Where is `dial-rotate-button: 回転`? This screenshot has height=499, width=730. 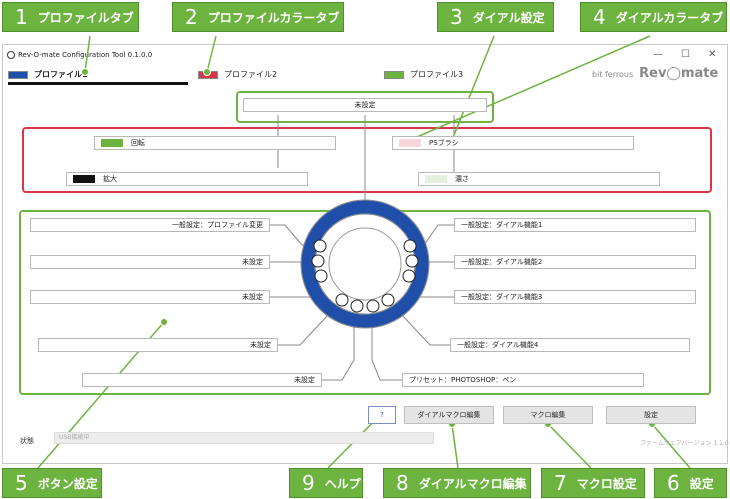 dial-rotate-button: 回転 is located at coordinates (215, 143).